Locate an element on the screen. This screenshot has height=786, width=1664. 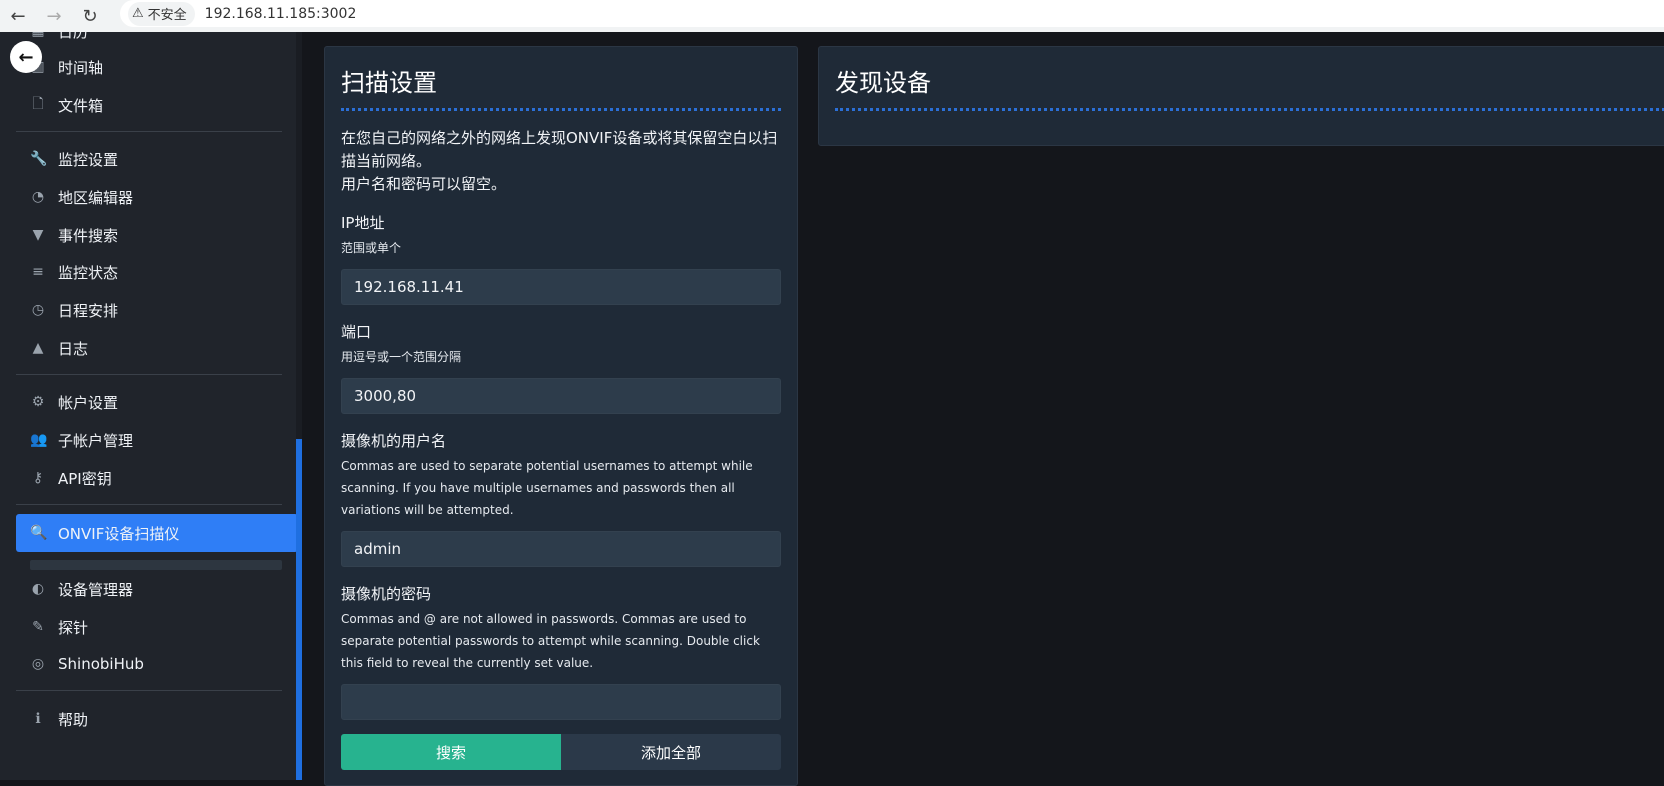
sidebar-item-label: ONVIF设备扫描仪 is located at coordinates (119, 533).